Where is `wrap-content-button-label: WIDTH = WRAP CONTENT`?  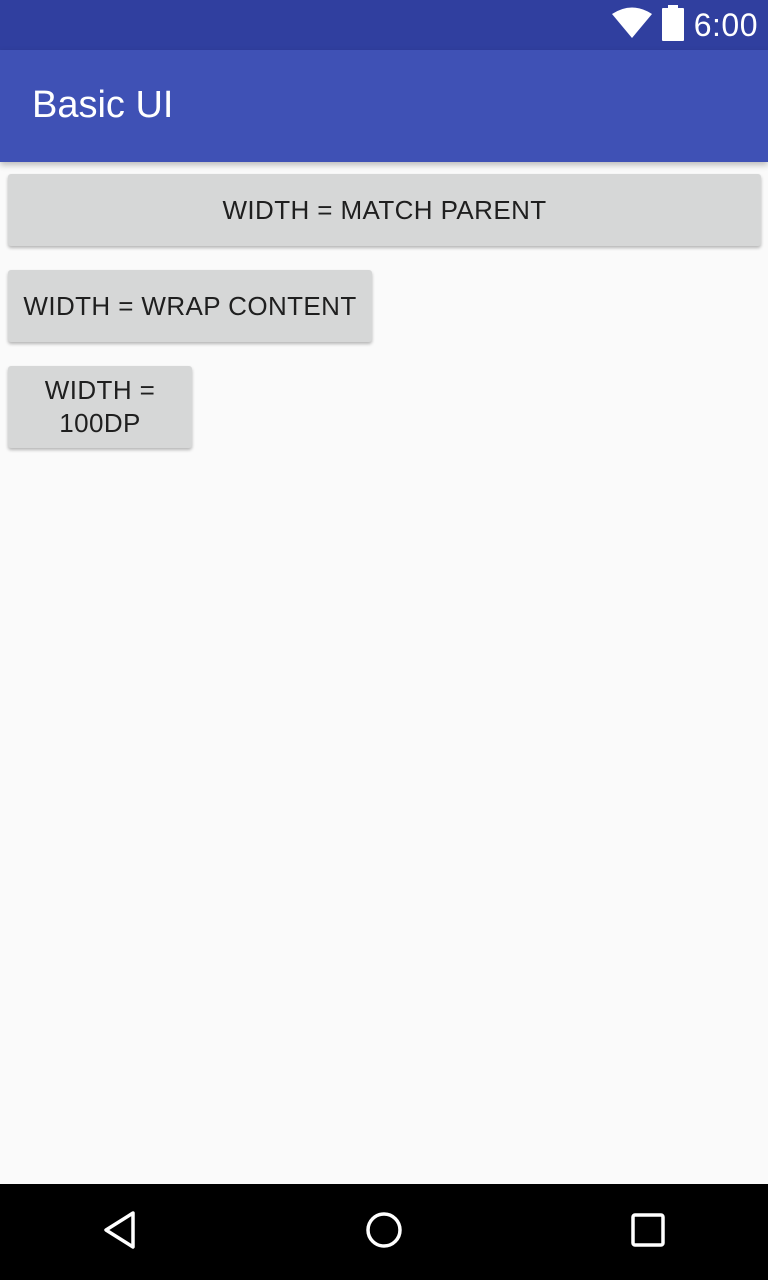
wrap-content-button-label: WIDTH = WRAP CONTENT is located at coordinates (190, 305).